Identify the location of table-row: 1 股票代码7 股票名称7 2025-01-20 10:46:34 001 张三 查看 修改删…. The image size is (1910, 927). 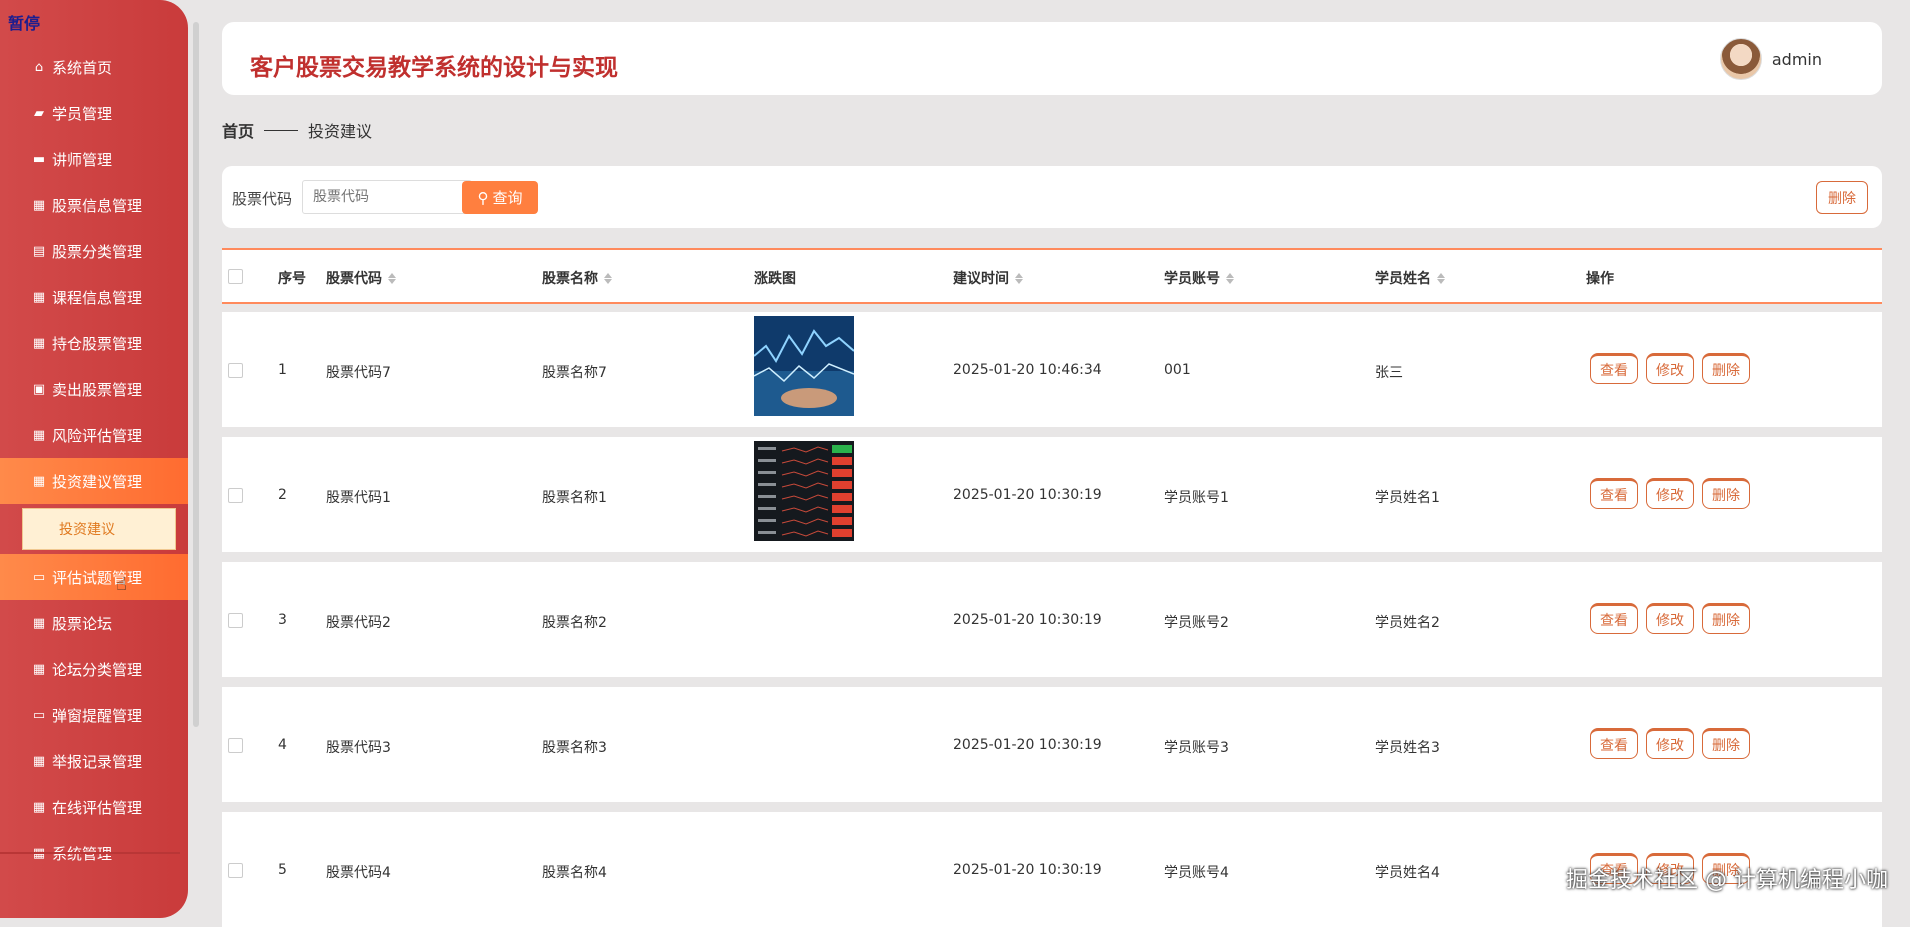
(1052, 369).